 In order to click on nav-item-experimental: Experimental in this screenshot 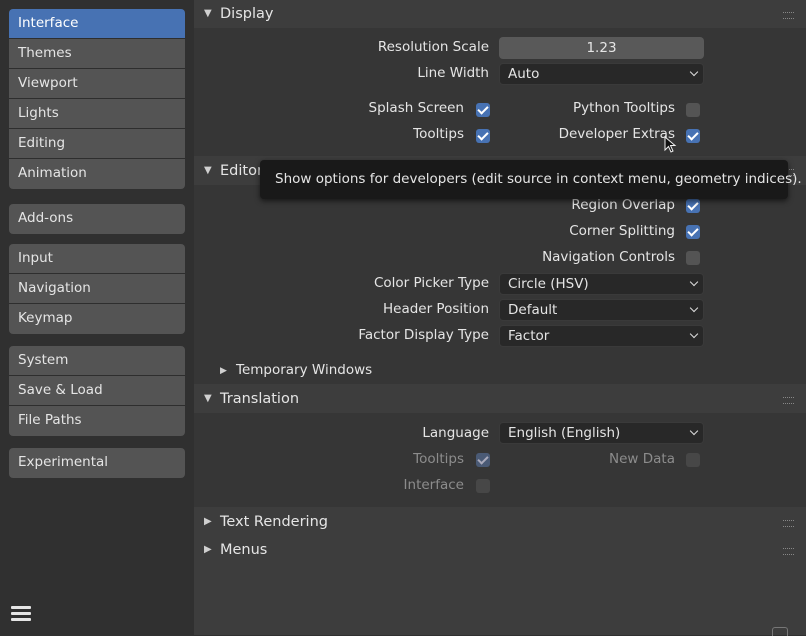, I will do `click(97, 463)`.